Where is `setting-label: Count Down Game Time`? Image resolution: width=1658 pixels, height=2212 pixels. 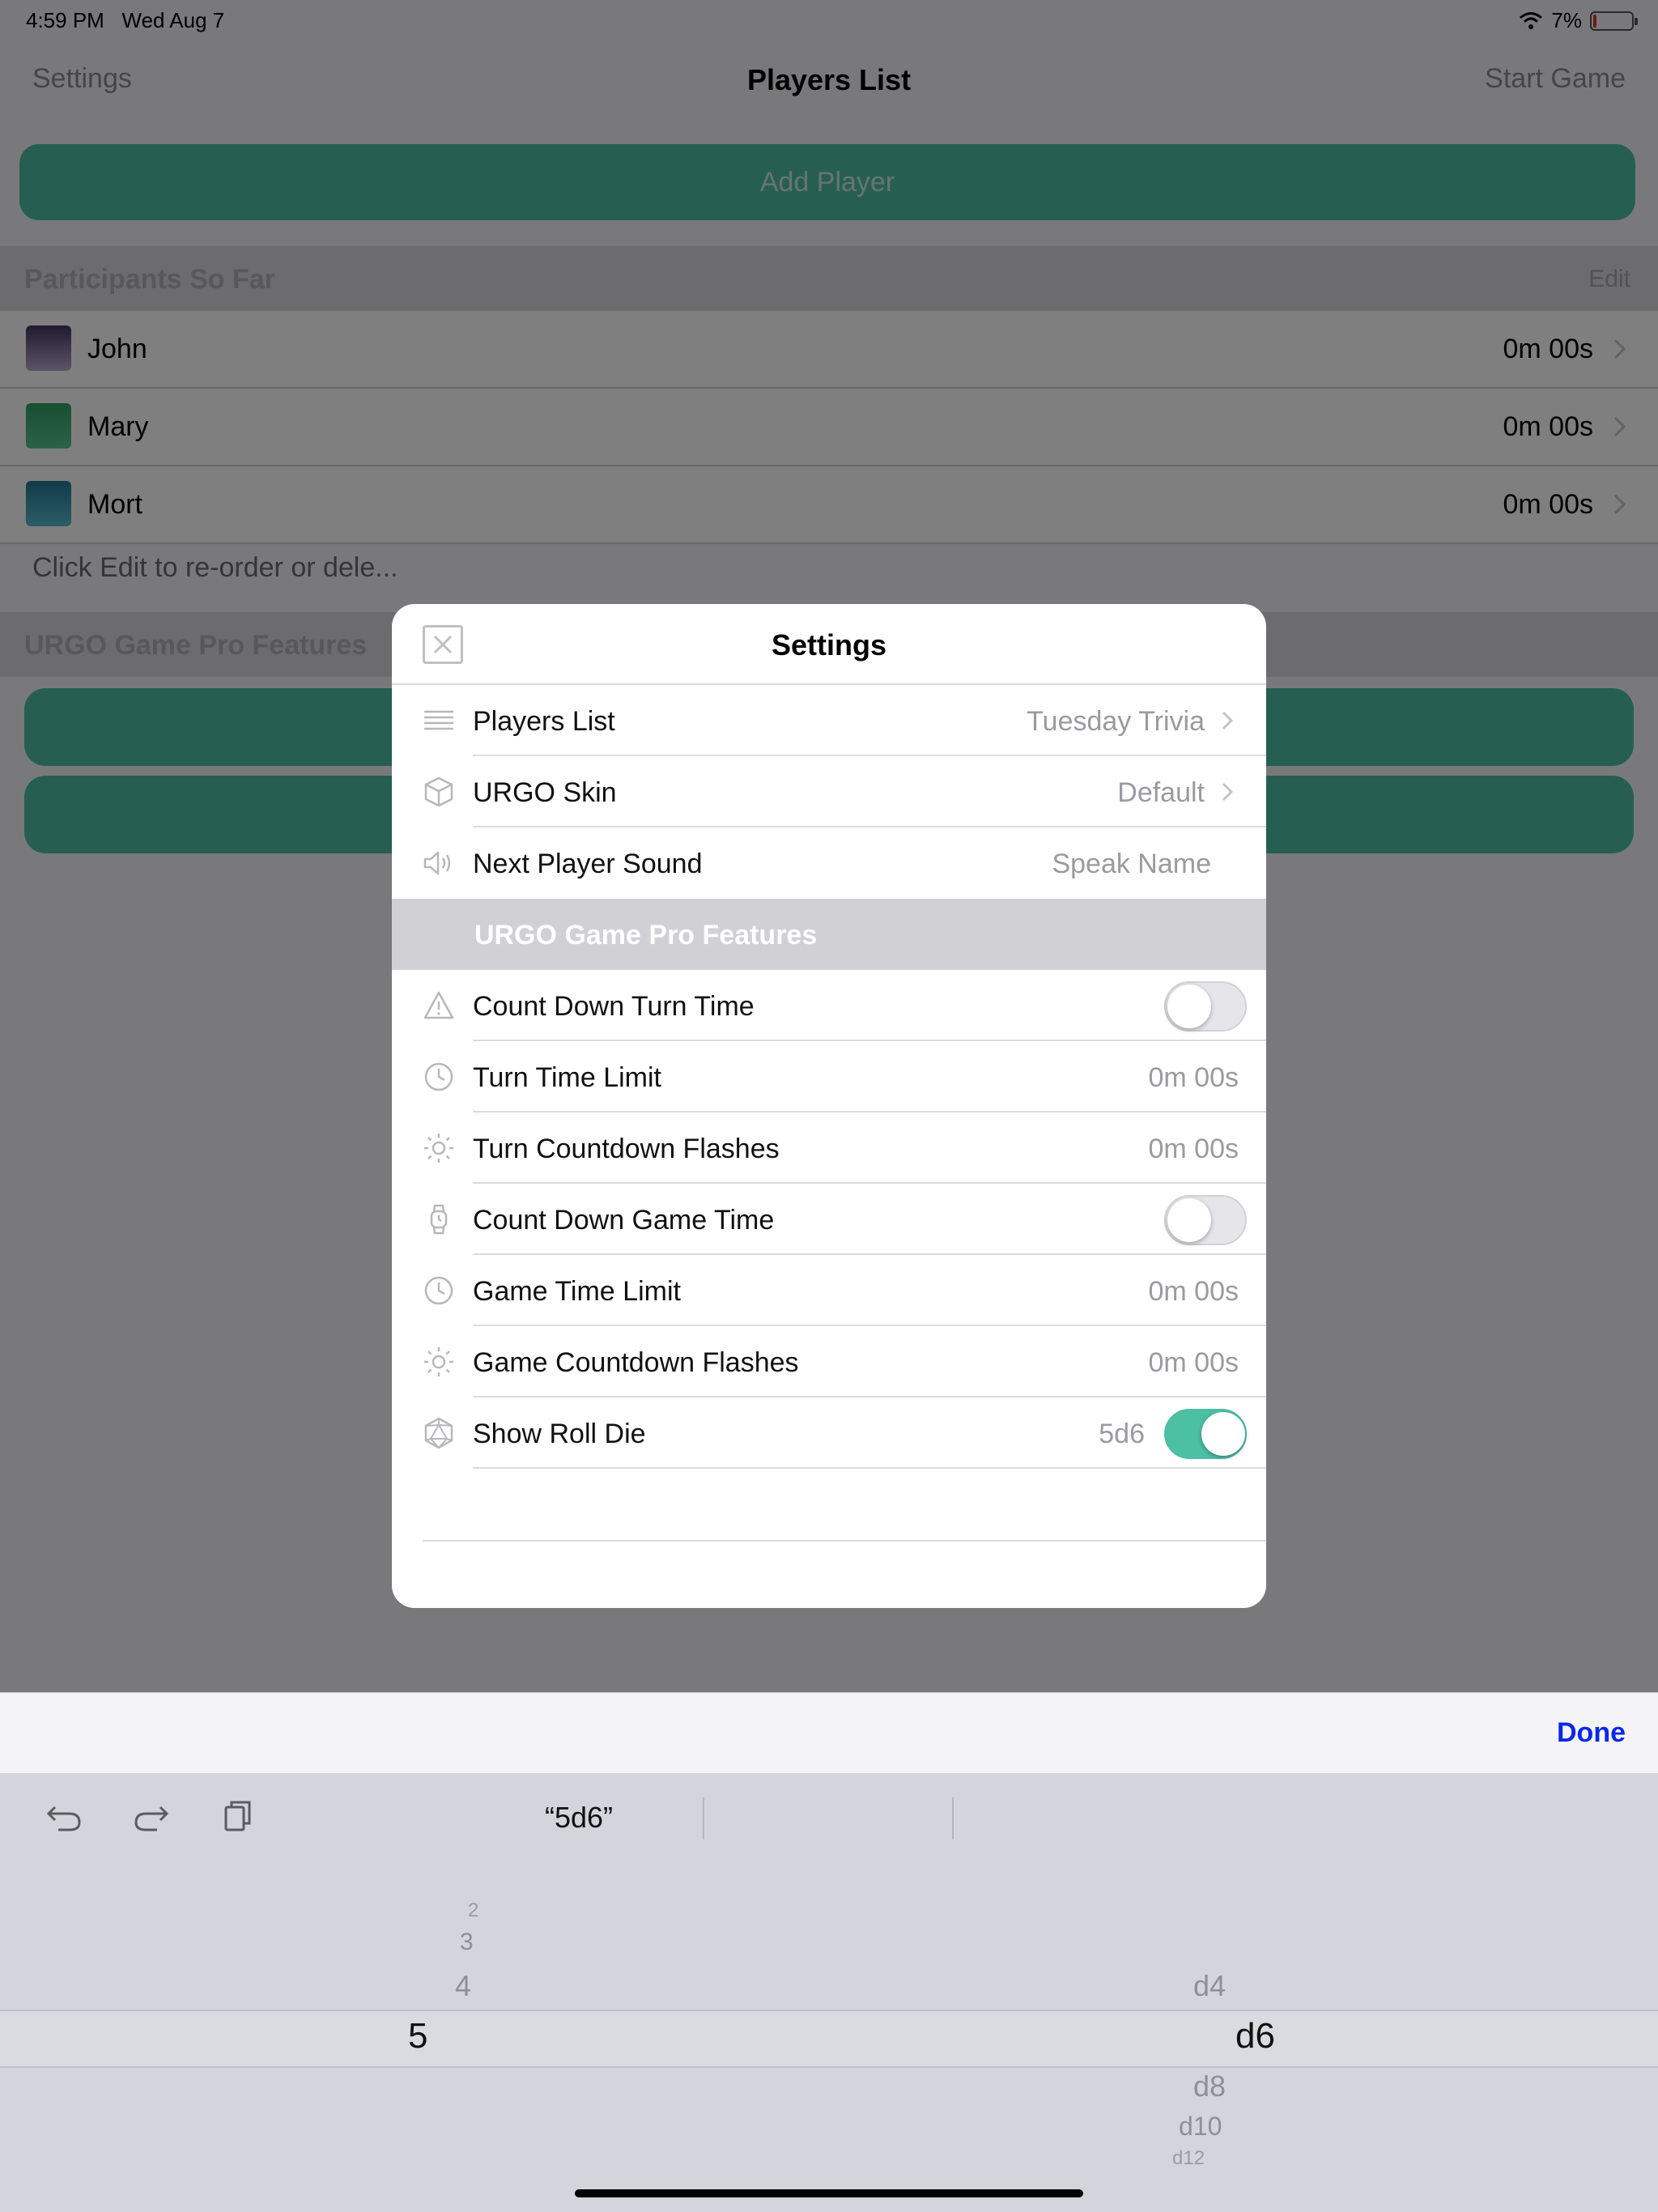
setting-label: Count Down Game Time is located at coordinates (624, 1221).